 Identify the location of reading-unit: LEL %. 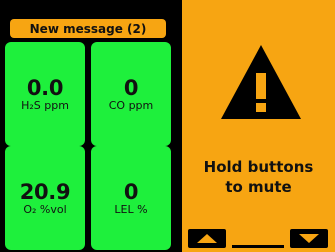
(131, 209).